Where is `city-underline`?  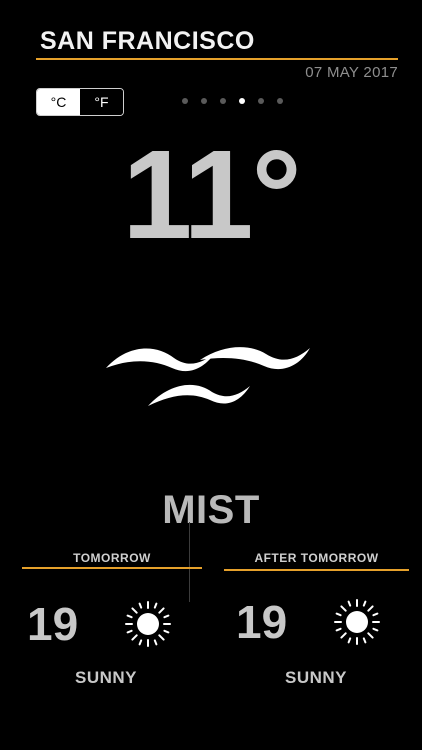
city-underline is located at coordinates (217, 59).